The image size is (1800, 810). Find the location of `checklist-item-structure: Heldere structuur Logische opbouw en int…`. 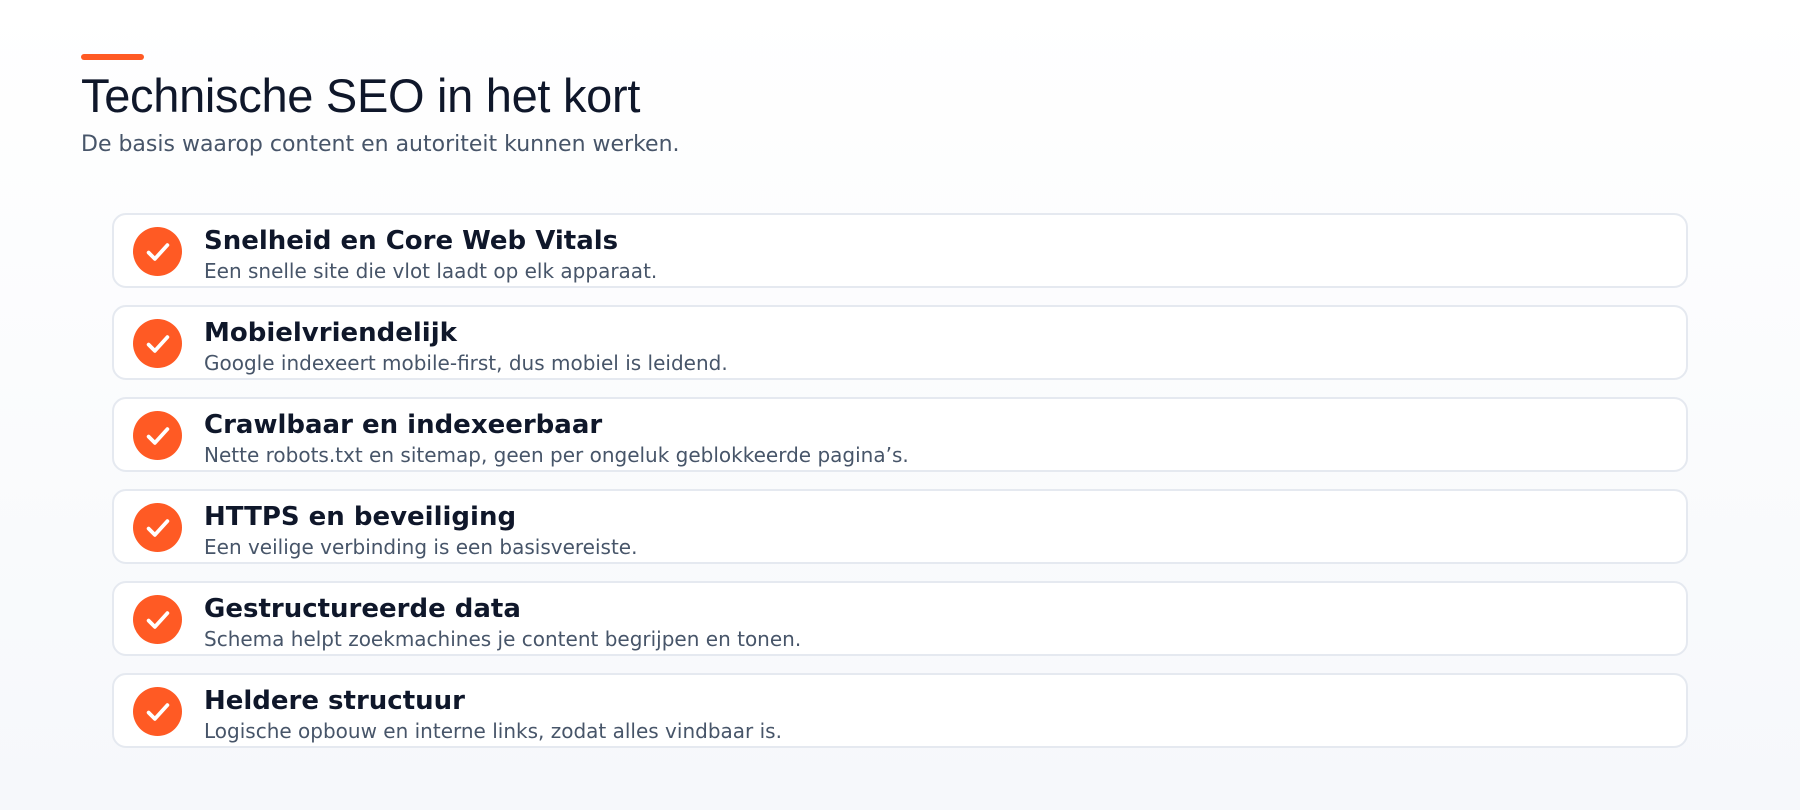

checklist-item-structure: Heldere structuur Logische opbouw en int… is located at coordinates (900, 710).